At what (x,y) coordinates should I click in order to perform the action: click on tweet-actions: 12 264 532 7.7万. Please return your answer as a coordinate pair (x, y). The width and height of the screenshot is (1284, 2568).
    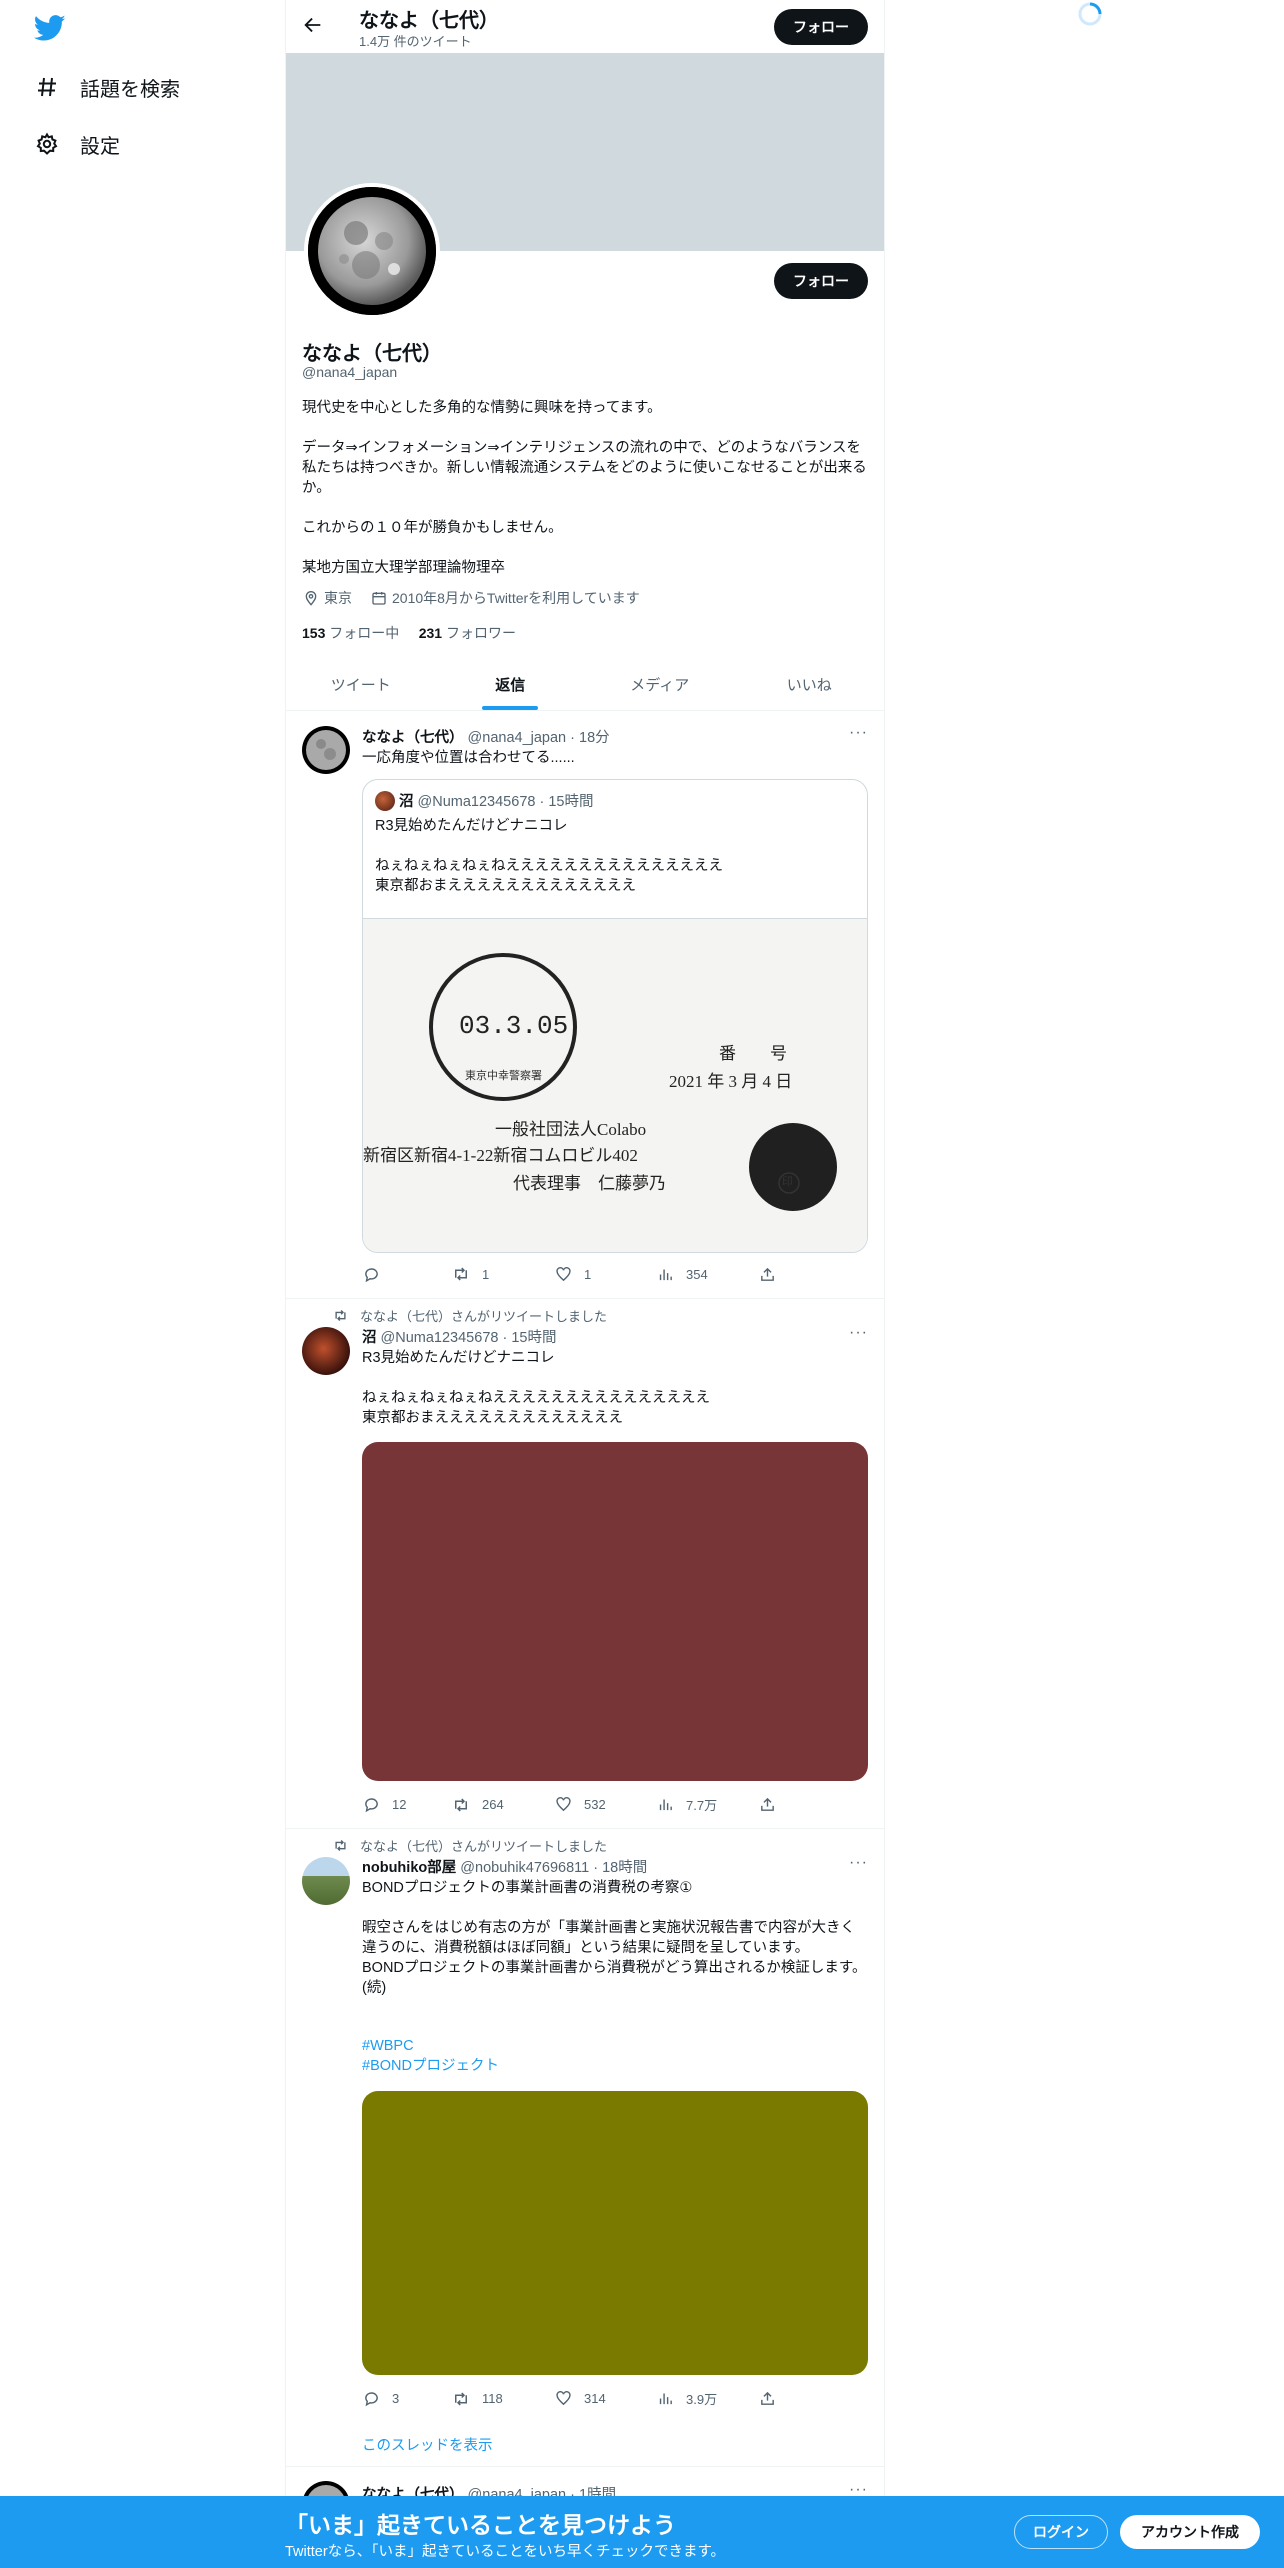
    Looking at the image, I should click on (582, 1804).